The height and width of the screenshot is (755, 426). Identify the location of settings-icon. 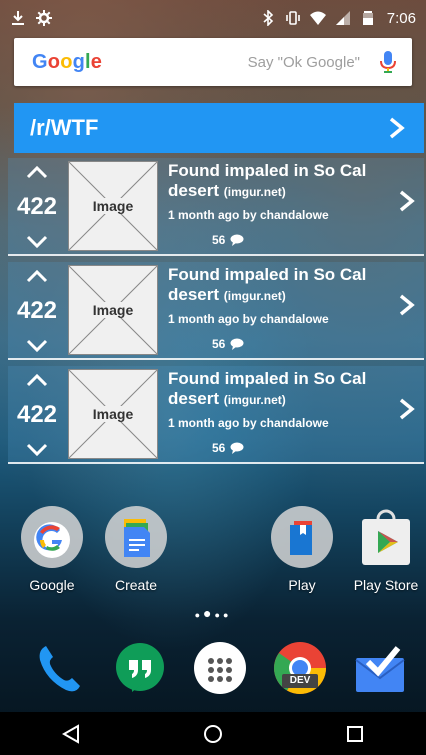
(44, 18).